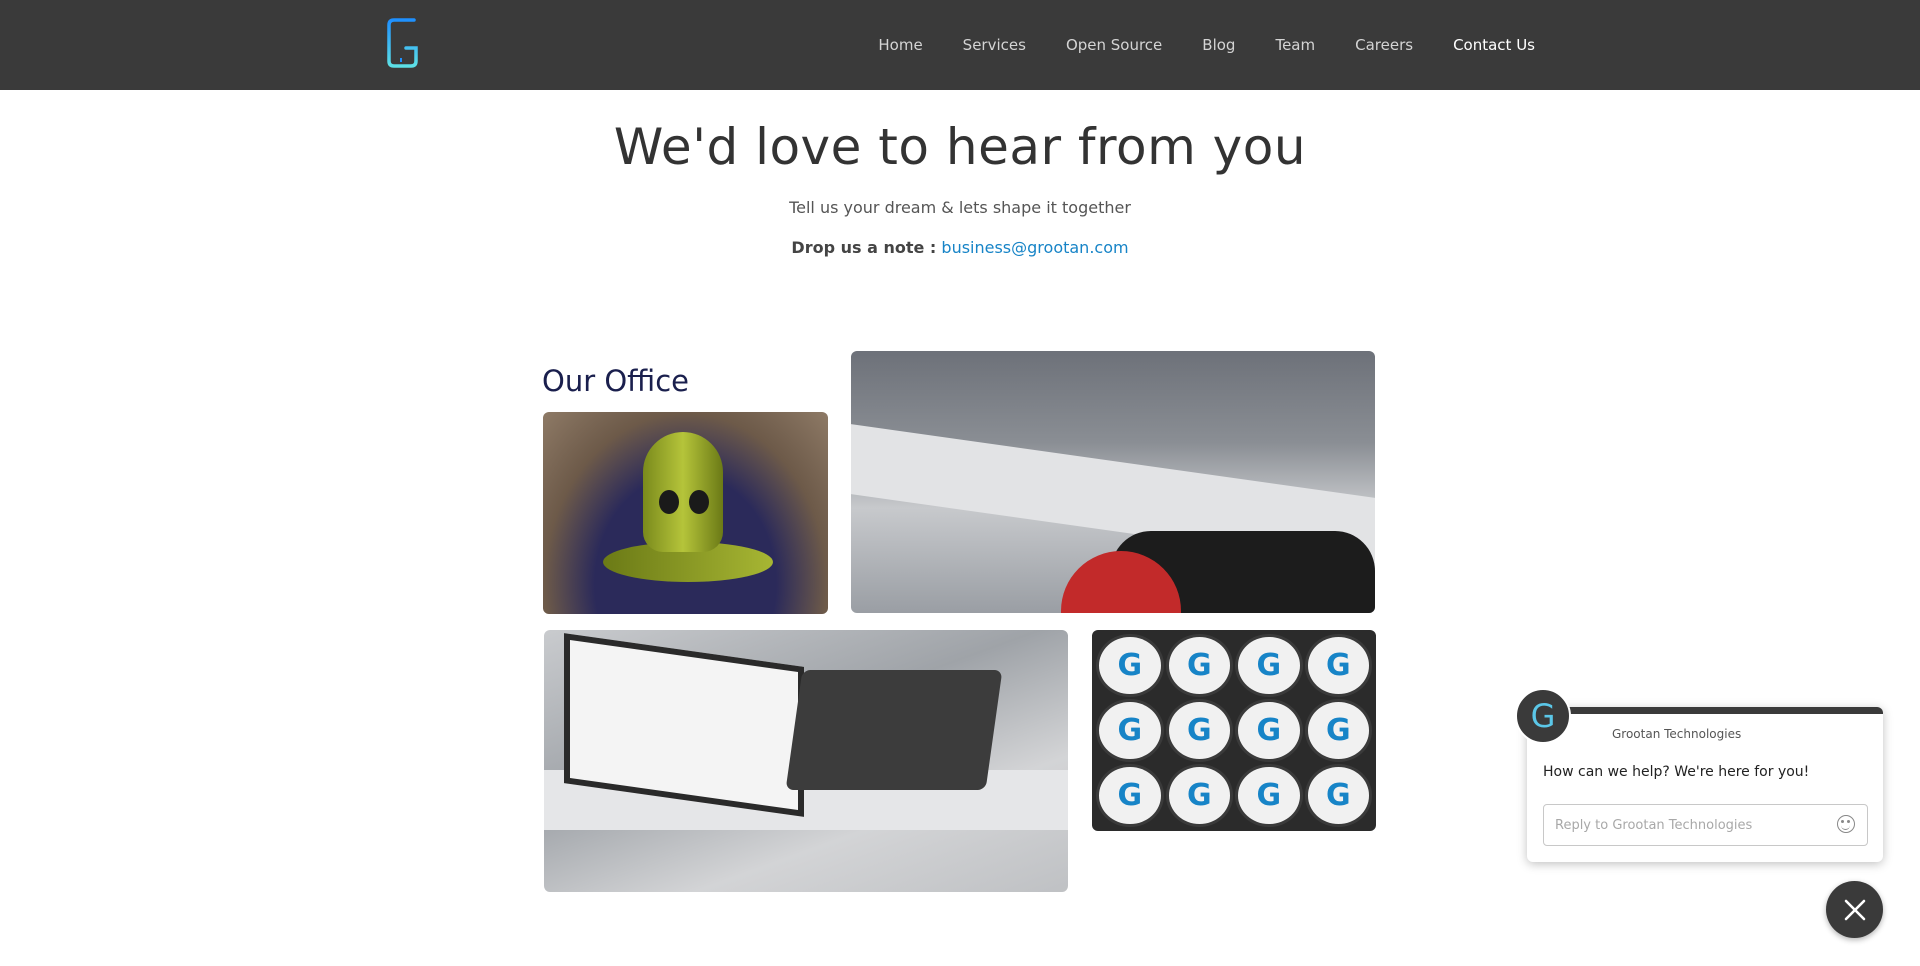 This screenshot has height=966, width=1920. Describe the element at coordinates (699, 502) in the screenshot. I see `groot-eye-right` at that location.